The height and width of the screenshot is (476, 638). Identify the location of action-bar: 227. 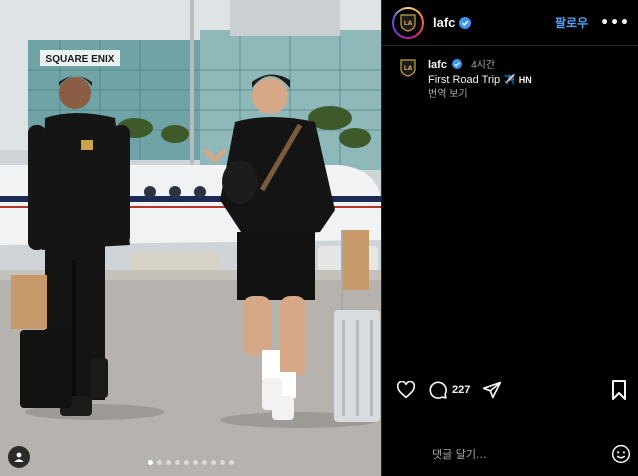
(510, 390).